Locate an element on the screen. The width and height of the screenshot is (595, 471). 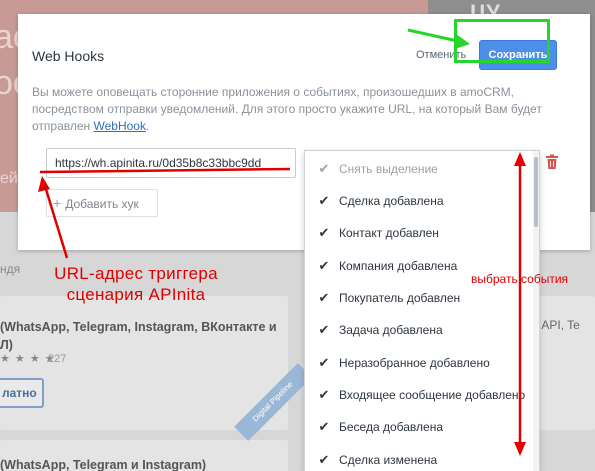
url-annotation-label: URL-адрес триггера сценария APInita is located at coordinates (136, 284).